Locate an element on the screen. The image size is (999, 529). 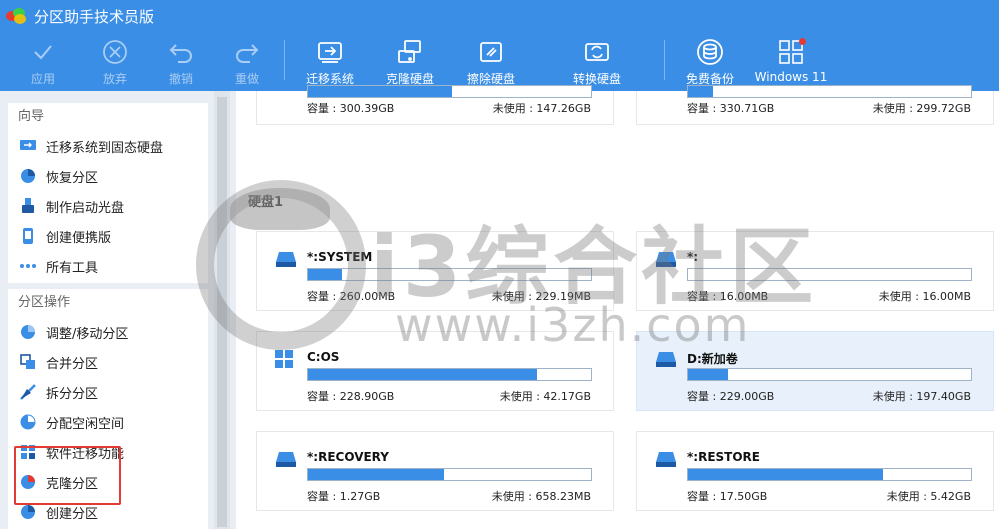
create-partition-icon is located at coordinates (28, 512).